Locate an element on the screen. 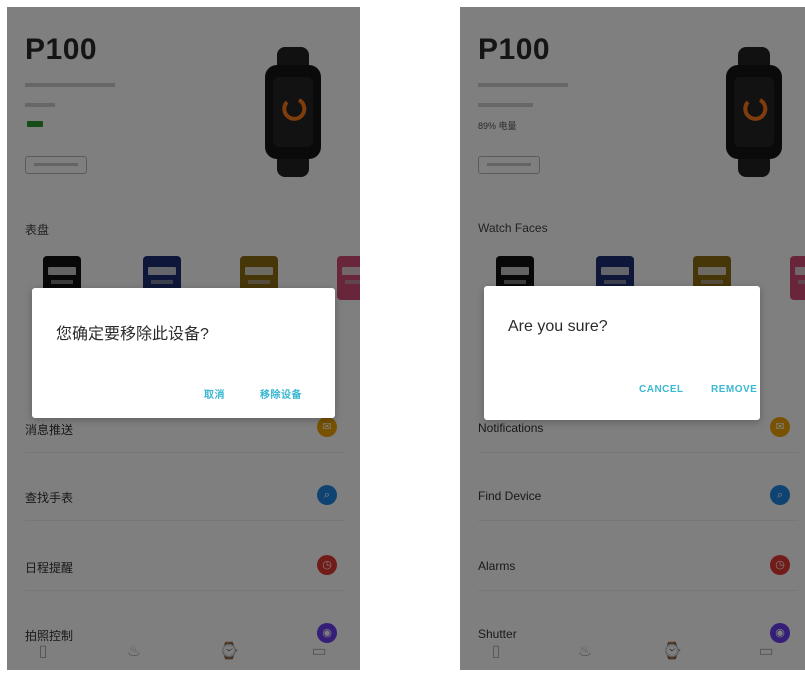 The width and height of the screenshot is (805, 692). cancel-button: 取消 is located at coordinates (214, 393).